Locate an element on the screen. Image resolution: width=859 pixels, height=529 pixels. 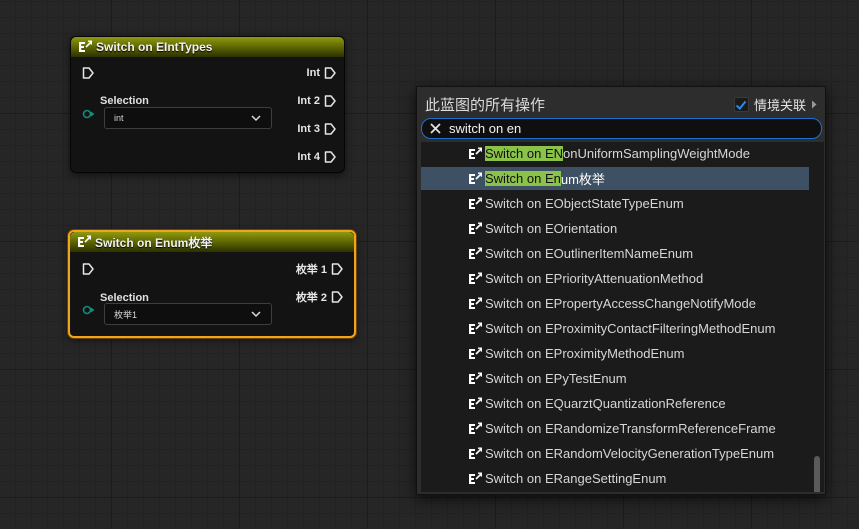
node-header: Switch on Enum枚举 is located at coordinates (212, 242).